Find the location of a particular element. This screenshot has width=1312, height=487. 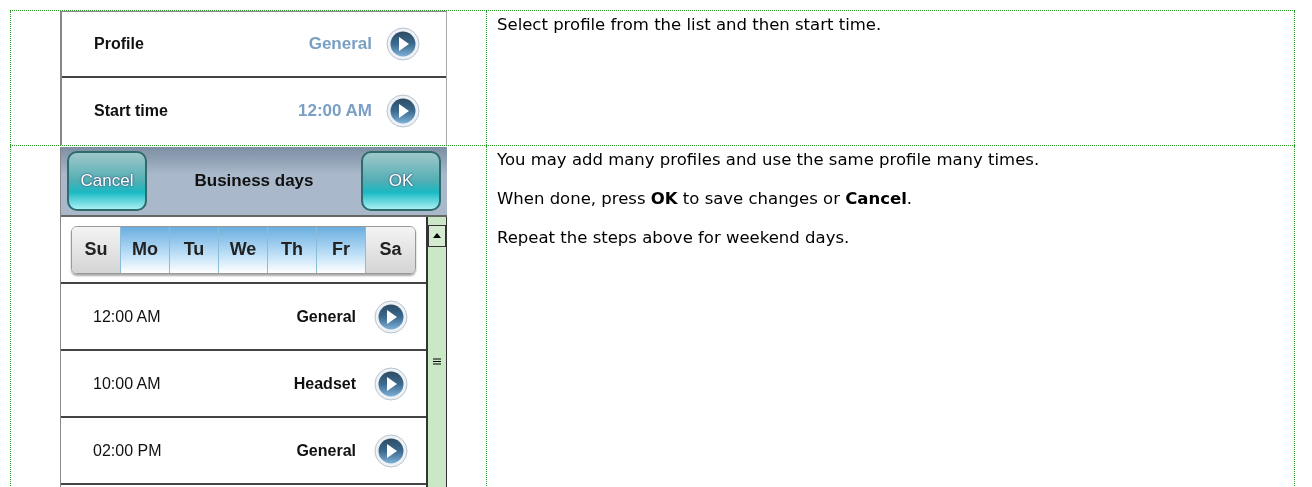

day-toggle: Sa is located at coordinates (390, 249).